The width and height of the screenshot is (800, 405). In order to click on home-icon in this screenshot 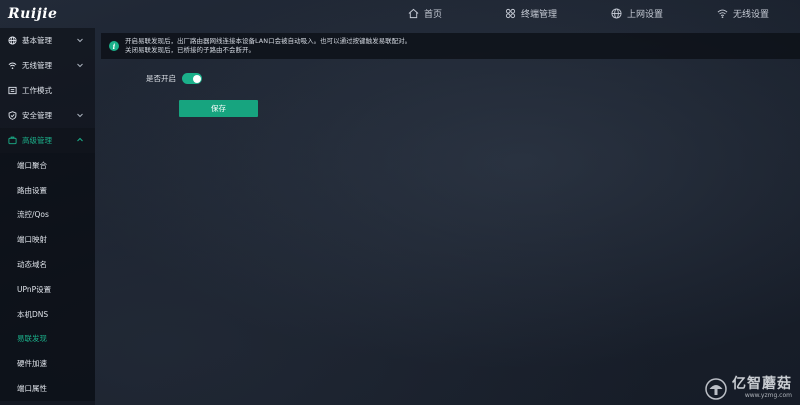, I will do `click(413, 13)`.